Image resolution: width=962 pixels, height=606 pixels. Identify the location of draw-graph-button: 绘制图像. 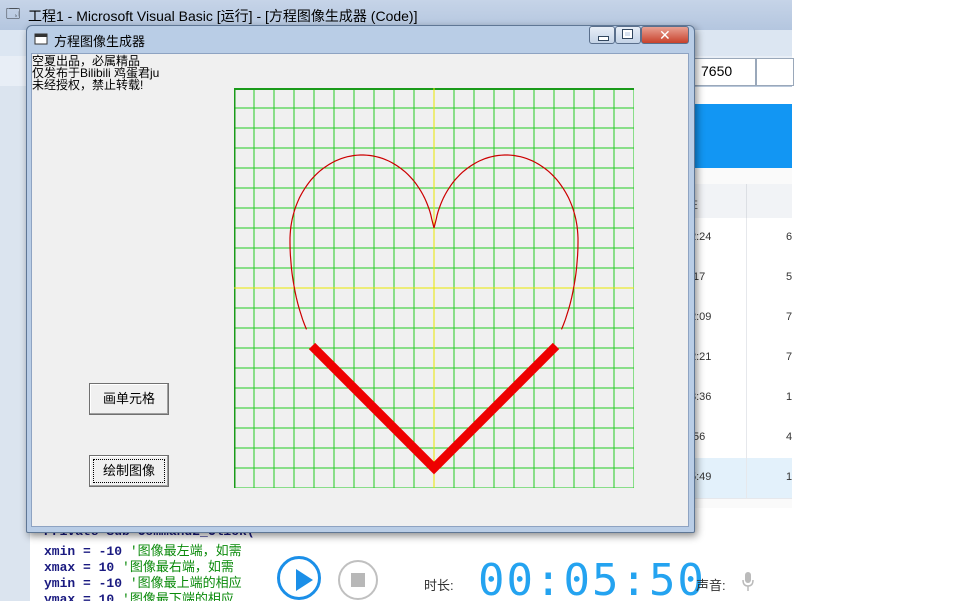
(129, 471).